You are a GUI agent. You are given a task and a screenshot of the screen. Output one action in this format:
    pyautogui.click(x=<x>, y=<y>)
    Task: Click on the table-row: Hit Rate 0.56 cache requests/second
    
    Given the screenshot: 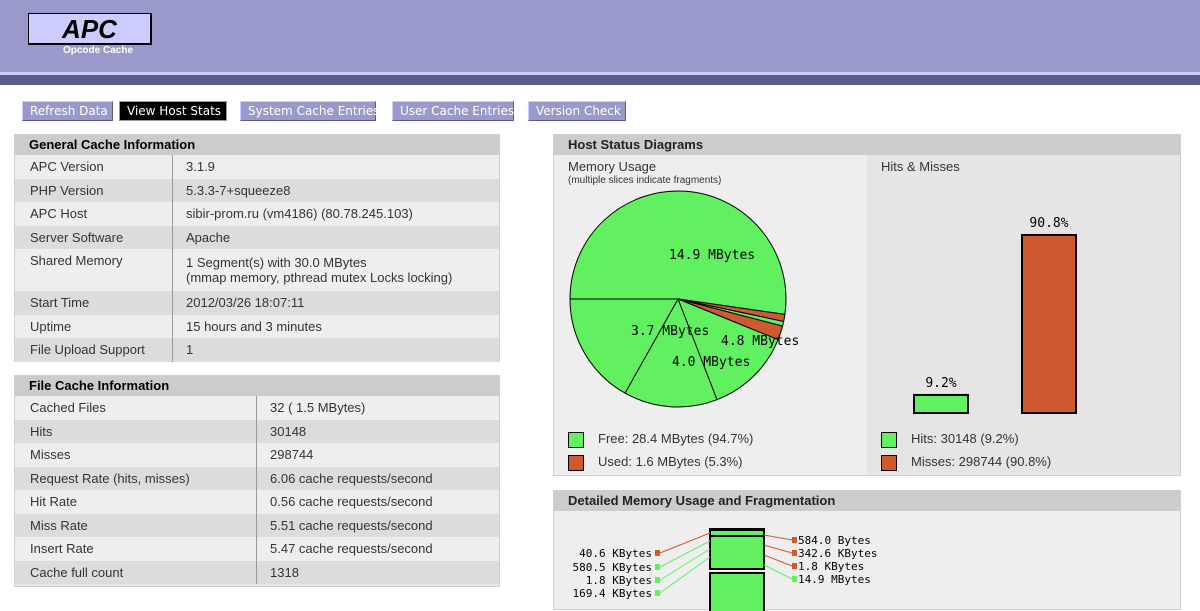 What is the action you would take?
    pyautogui.click(x=257, y=502)
    